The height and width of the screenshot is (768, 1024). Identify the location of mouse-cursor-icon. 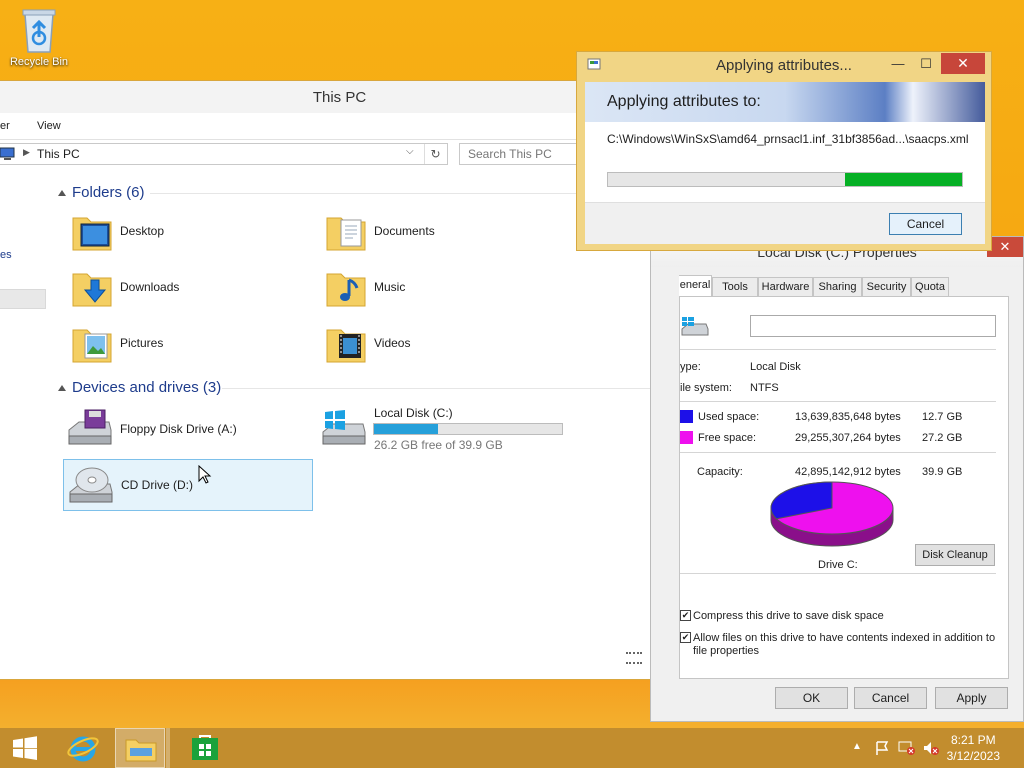
(205, 474).